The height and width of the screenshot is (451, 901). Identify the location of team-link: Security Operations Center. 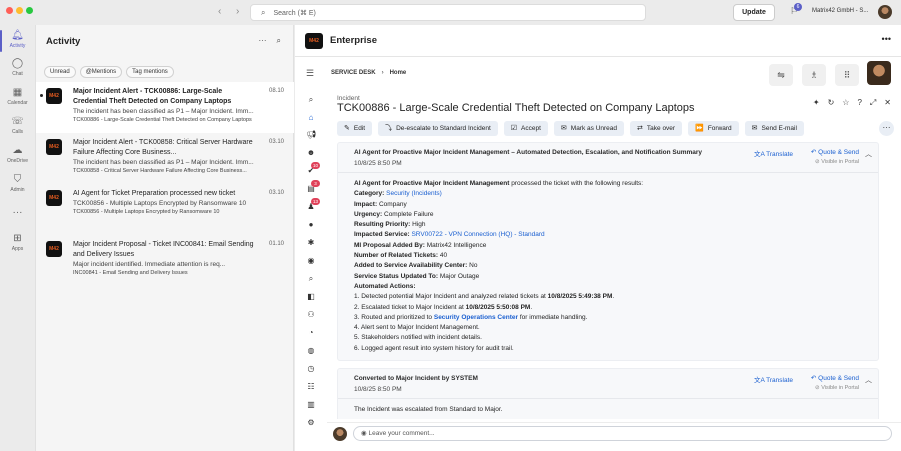
(476, 317).